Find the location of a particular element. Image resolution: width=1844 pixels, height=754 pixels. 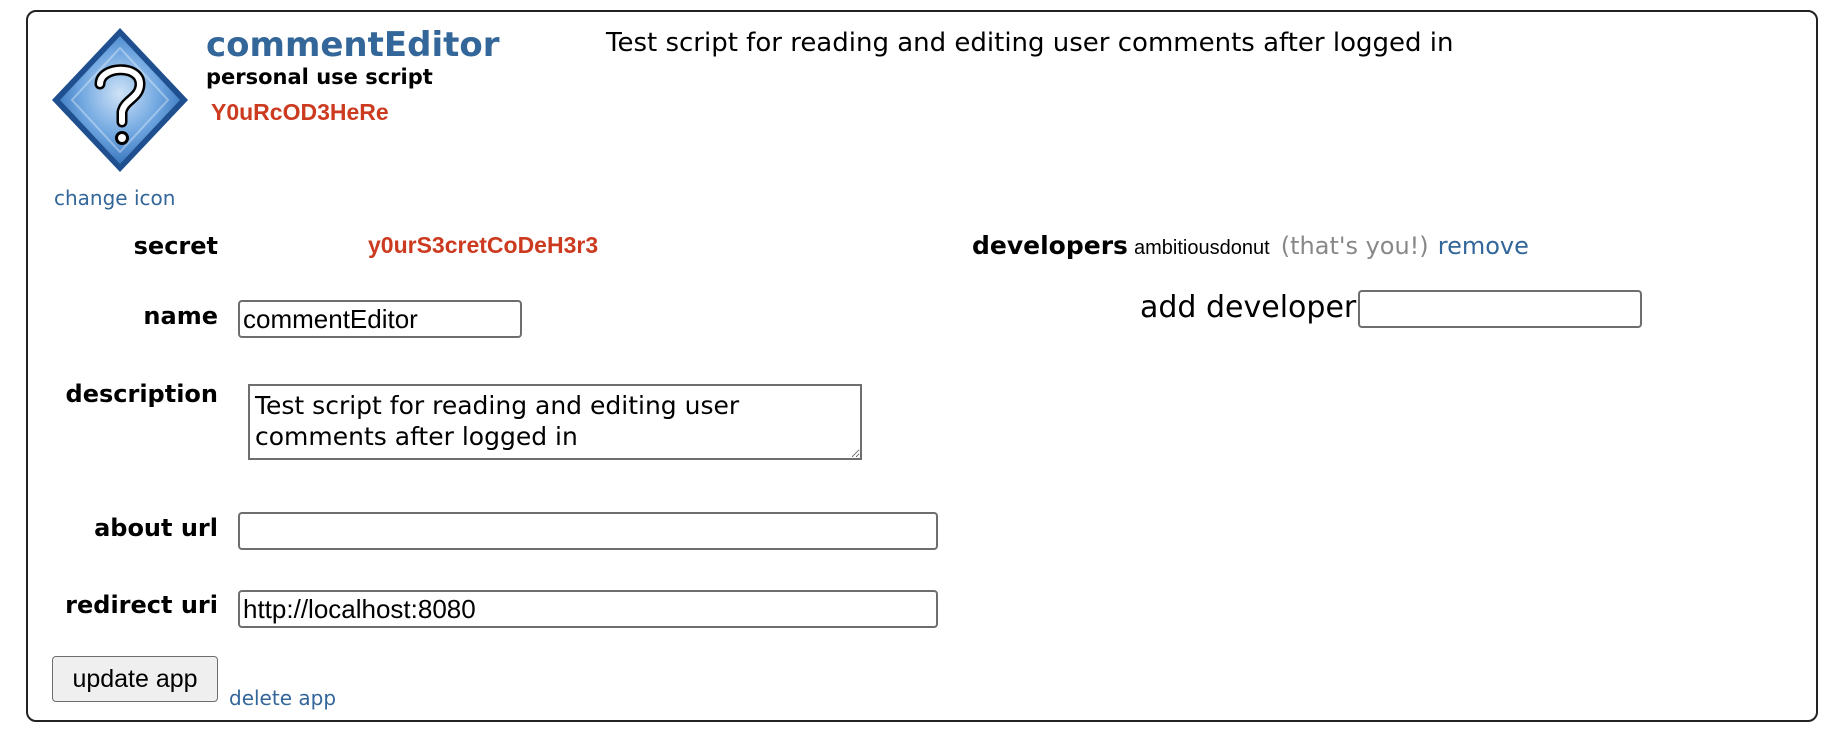

description-label: description is located at coordinates (141, 394).